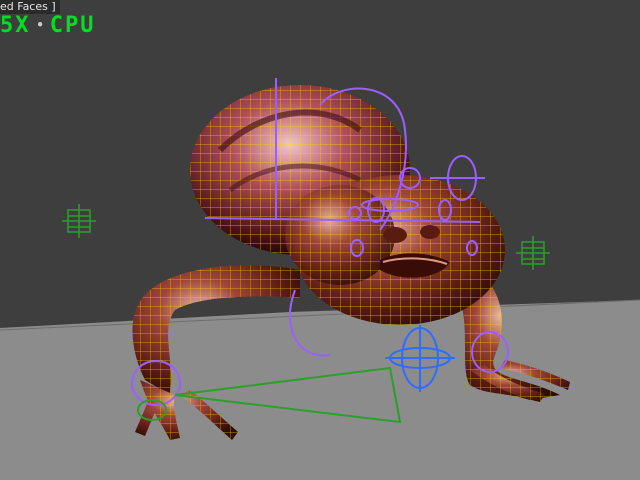 The height and width of the screenshot is (480, 640). Describe the element at coordinates (79, 221) in the screenshot. I see `grid-helper-left-icon` at that location.